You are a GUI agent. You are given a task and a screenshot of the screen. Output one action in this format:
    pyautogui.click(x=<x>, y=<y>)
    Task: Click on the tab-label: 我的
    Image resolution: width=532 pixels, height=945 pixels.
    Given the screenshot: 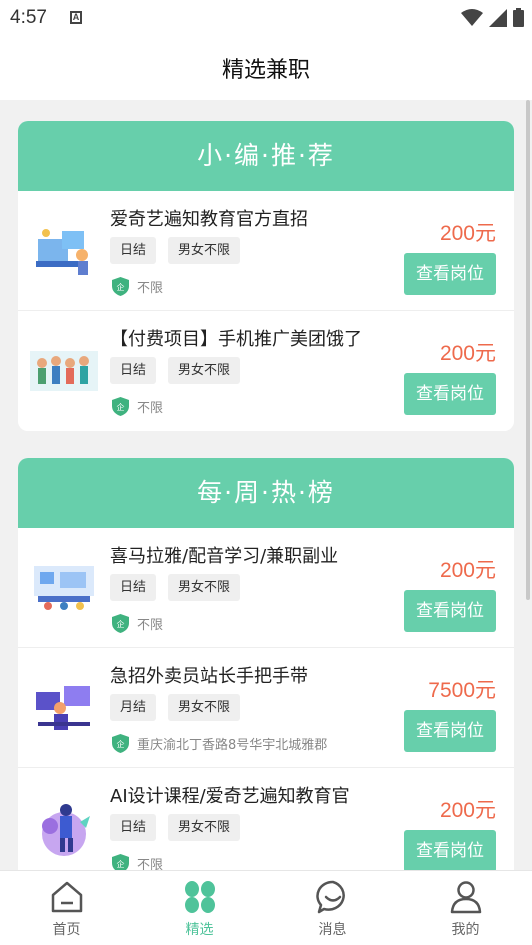 What is the action you would take?
    pyautogui.click(x=465, y=930)
    